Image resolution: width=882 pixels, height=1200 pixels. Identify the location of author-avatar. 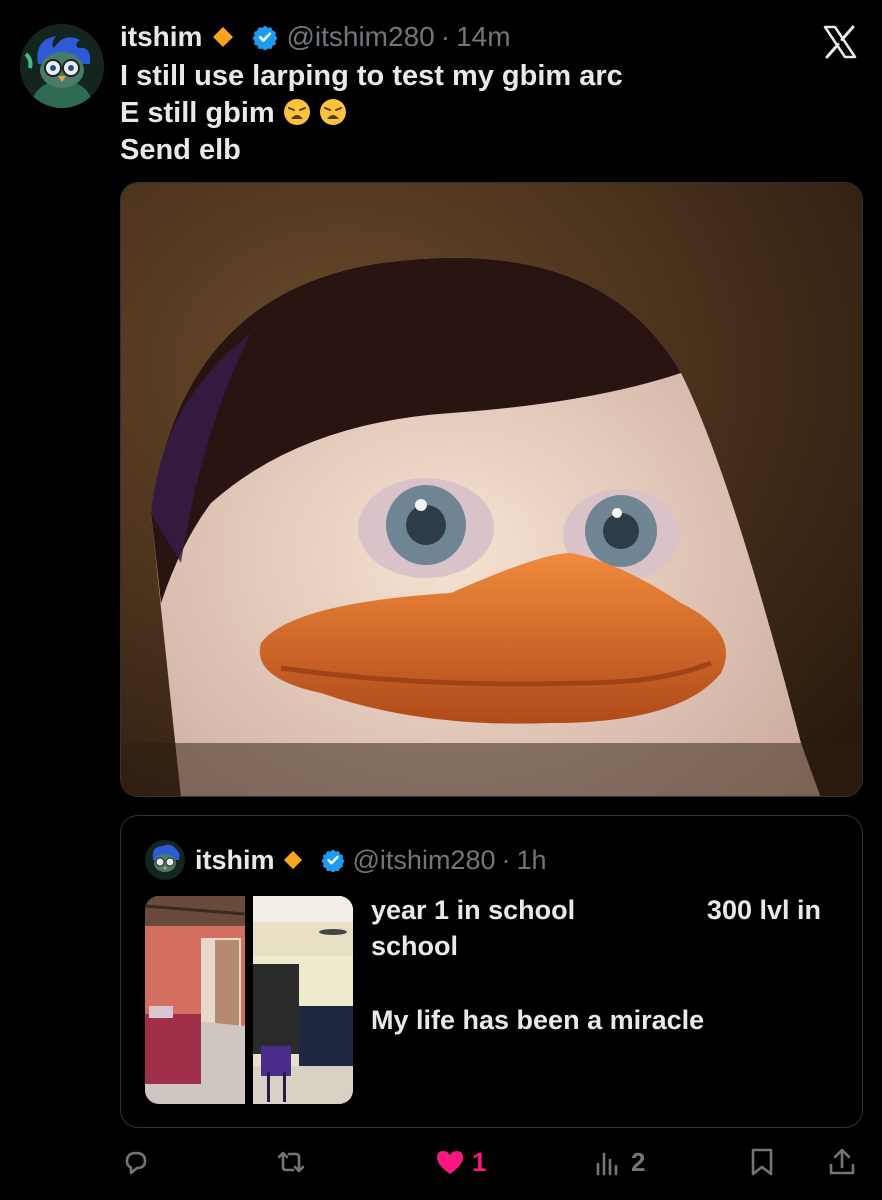
(62, 66).